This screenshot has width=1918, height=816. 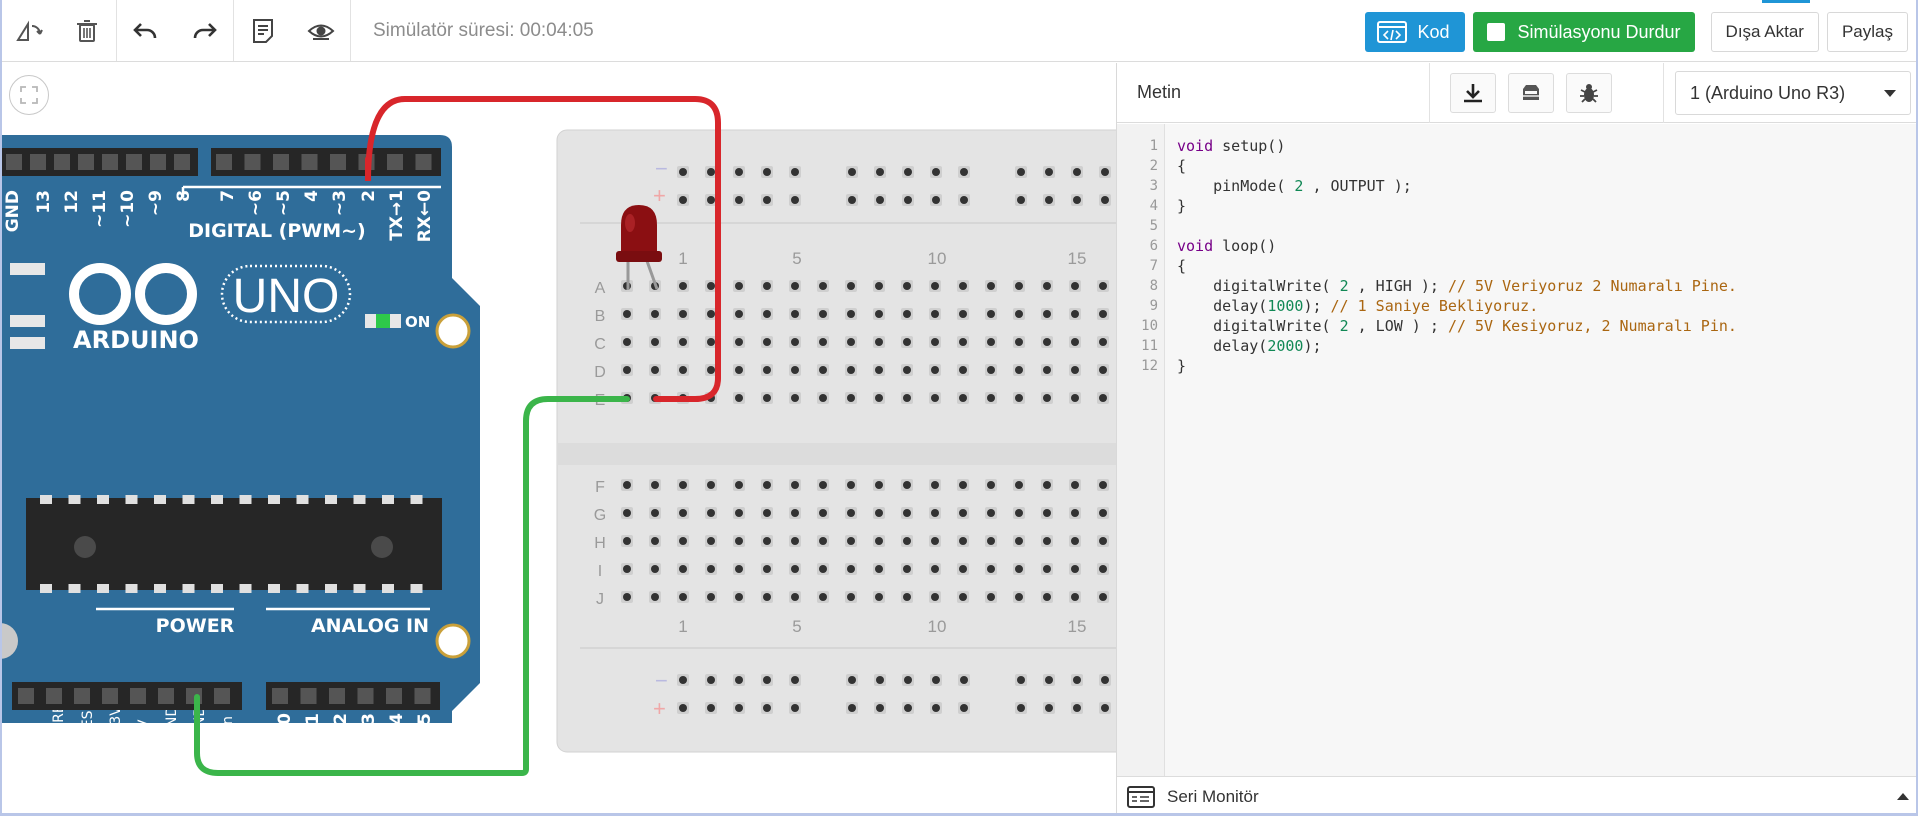 I want to click on code-line: delay(1000); // 1 Saniye Bekliyoruz., so click(x=1457, y=306).